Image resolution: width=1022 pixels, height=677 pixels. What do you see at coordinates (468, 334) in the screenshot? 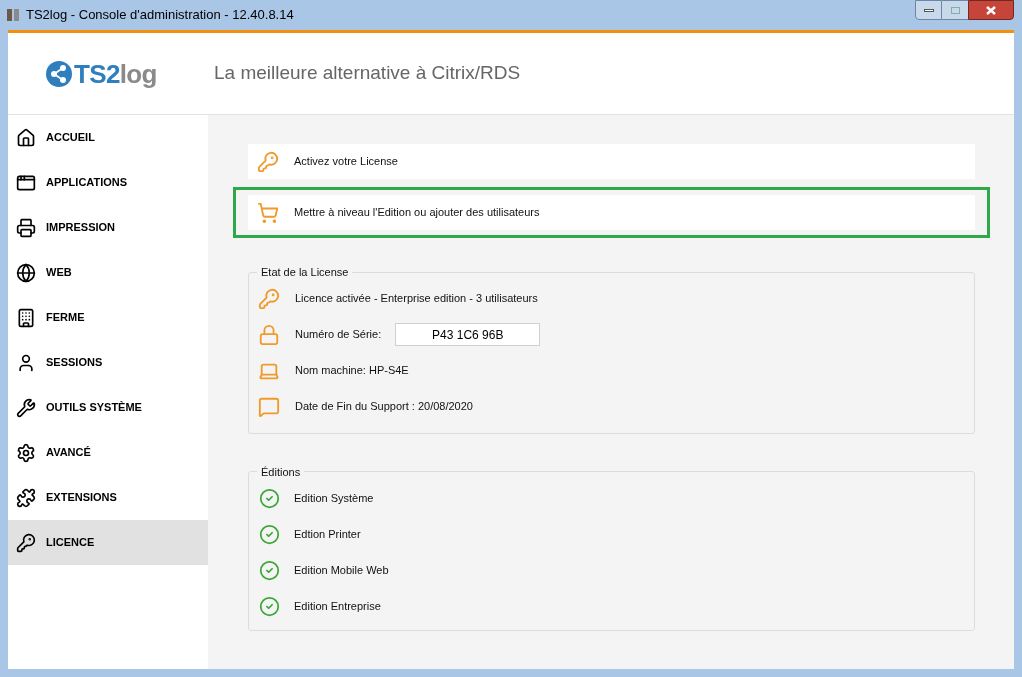
I see `serial-field: P43 1C6 96B` at bounding box center [468, 334].